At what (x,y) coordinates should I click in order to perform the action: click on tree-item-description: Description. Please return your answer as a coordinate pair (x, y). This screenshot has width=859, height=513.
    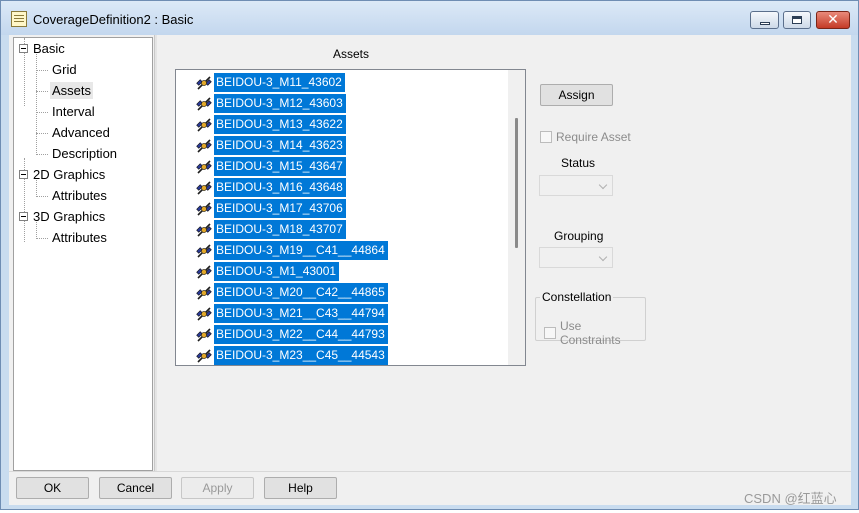
    Looking at the image, I should click on (84, 153).